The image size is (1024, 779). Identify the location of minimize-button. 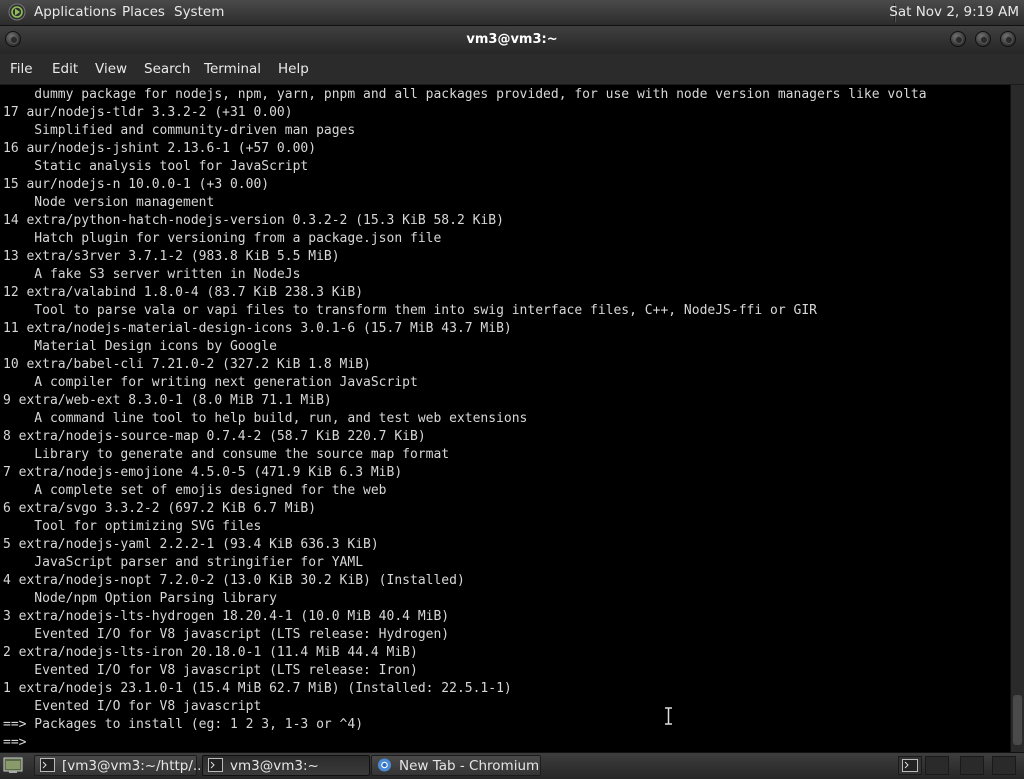
(958, 39).